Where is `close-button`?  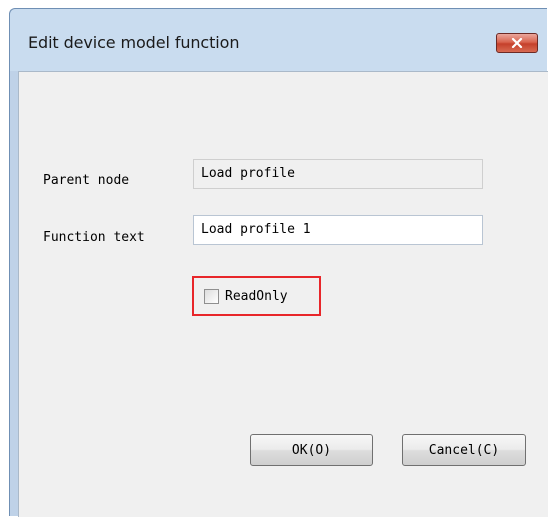 close-button is located at coordinates (517, 43).